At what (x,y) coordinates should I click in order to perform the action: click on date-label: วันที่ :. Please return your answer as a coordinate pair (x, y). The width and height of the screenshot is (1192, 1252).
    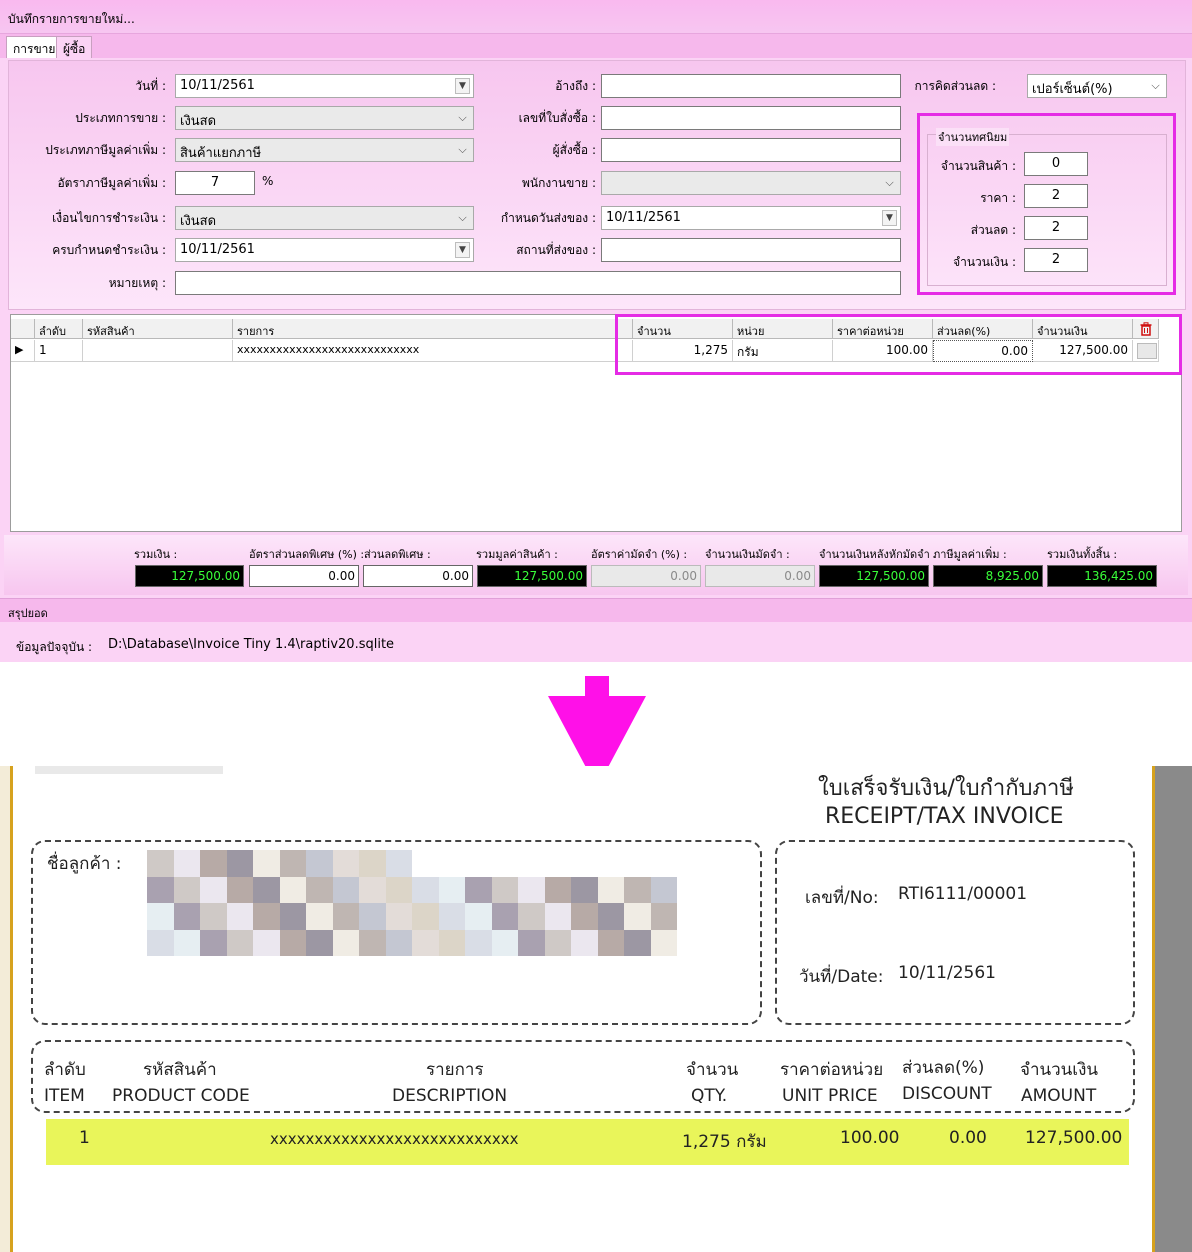
    Looking at the image, I should click on (150, 86).